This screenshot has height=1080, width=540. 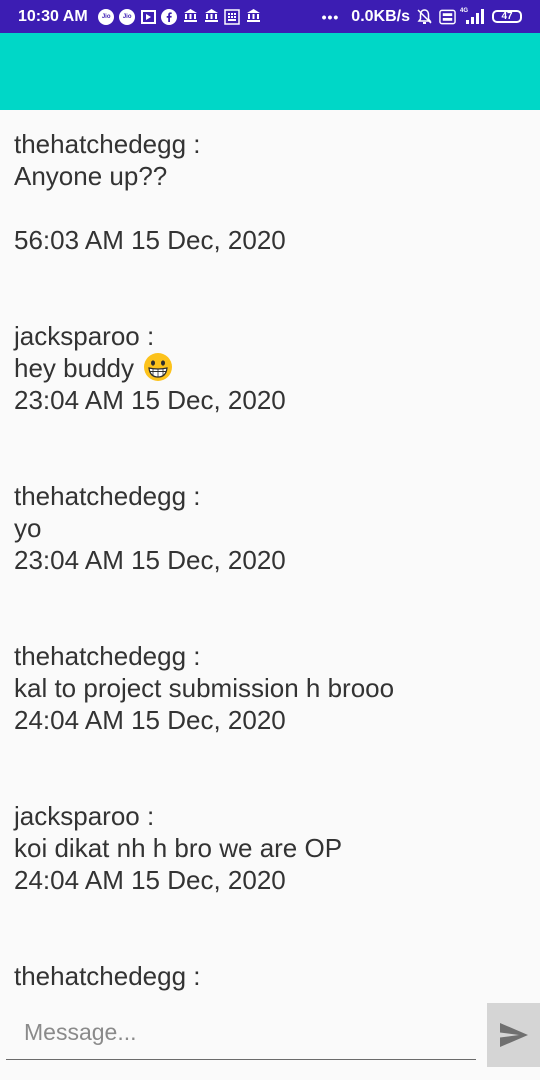 What do you see at coordinates (270, 528) in the screenshot?
I see `message-item: thehatchedegg : yo 23:04 AM 15 Dec, 2020` at bounding box center [270, 528].